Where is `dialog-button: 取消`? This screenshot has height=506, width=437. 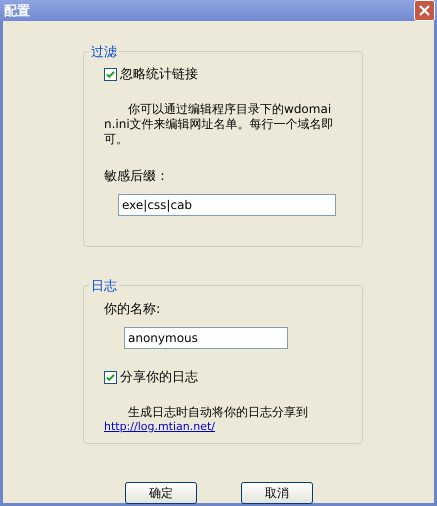
dialog-button: 取消 is located at coordinates (277, 493).